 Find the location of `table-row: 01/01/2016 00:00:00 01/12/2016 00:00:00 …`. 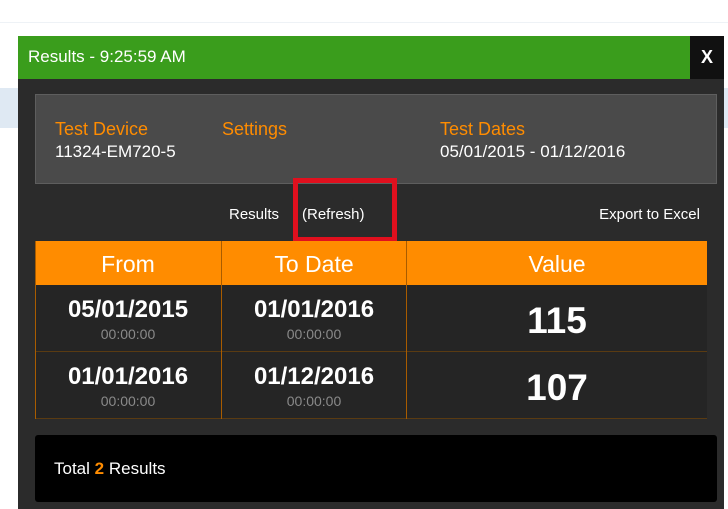

table-row: 01/01/2016 00:00:00 01/12/2016 00:00:00 … is located at coordinates (371, 385).